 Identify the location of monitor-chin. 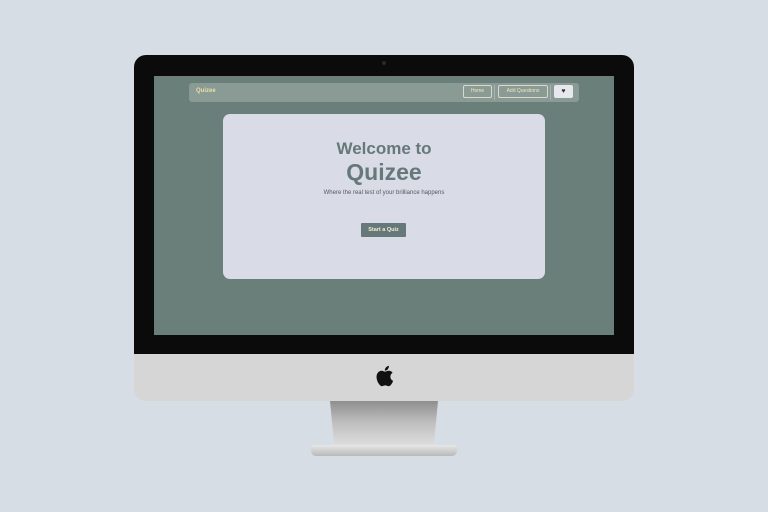
(384, 377).